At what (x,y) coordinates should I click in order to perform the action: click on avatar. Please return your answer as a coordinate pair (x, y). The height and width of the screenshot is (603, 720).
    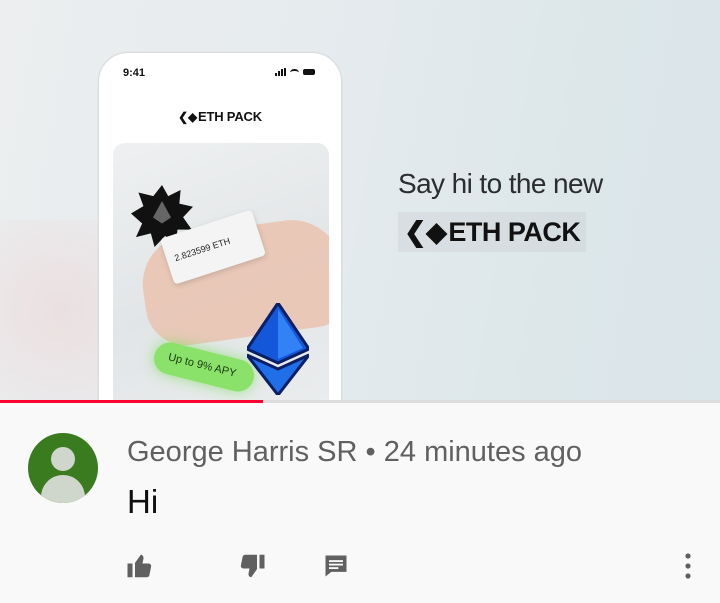
    Looking at the image, I should click on (63, 468).